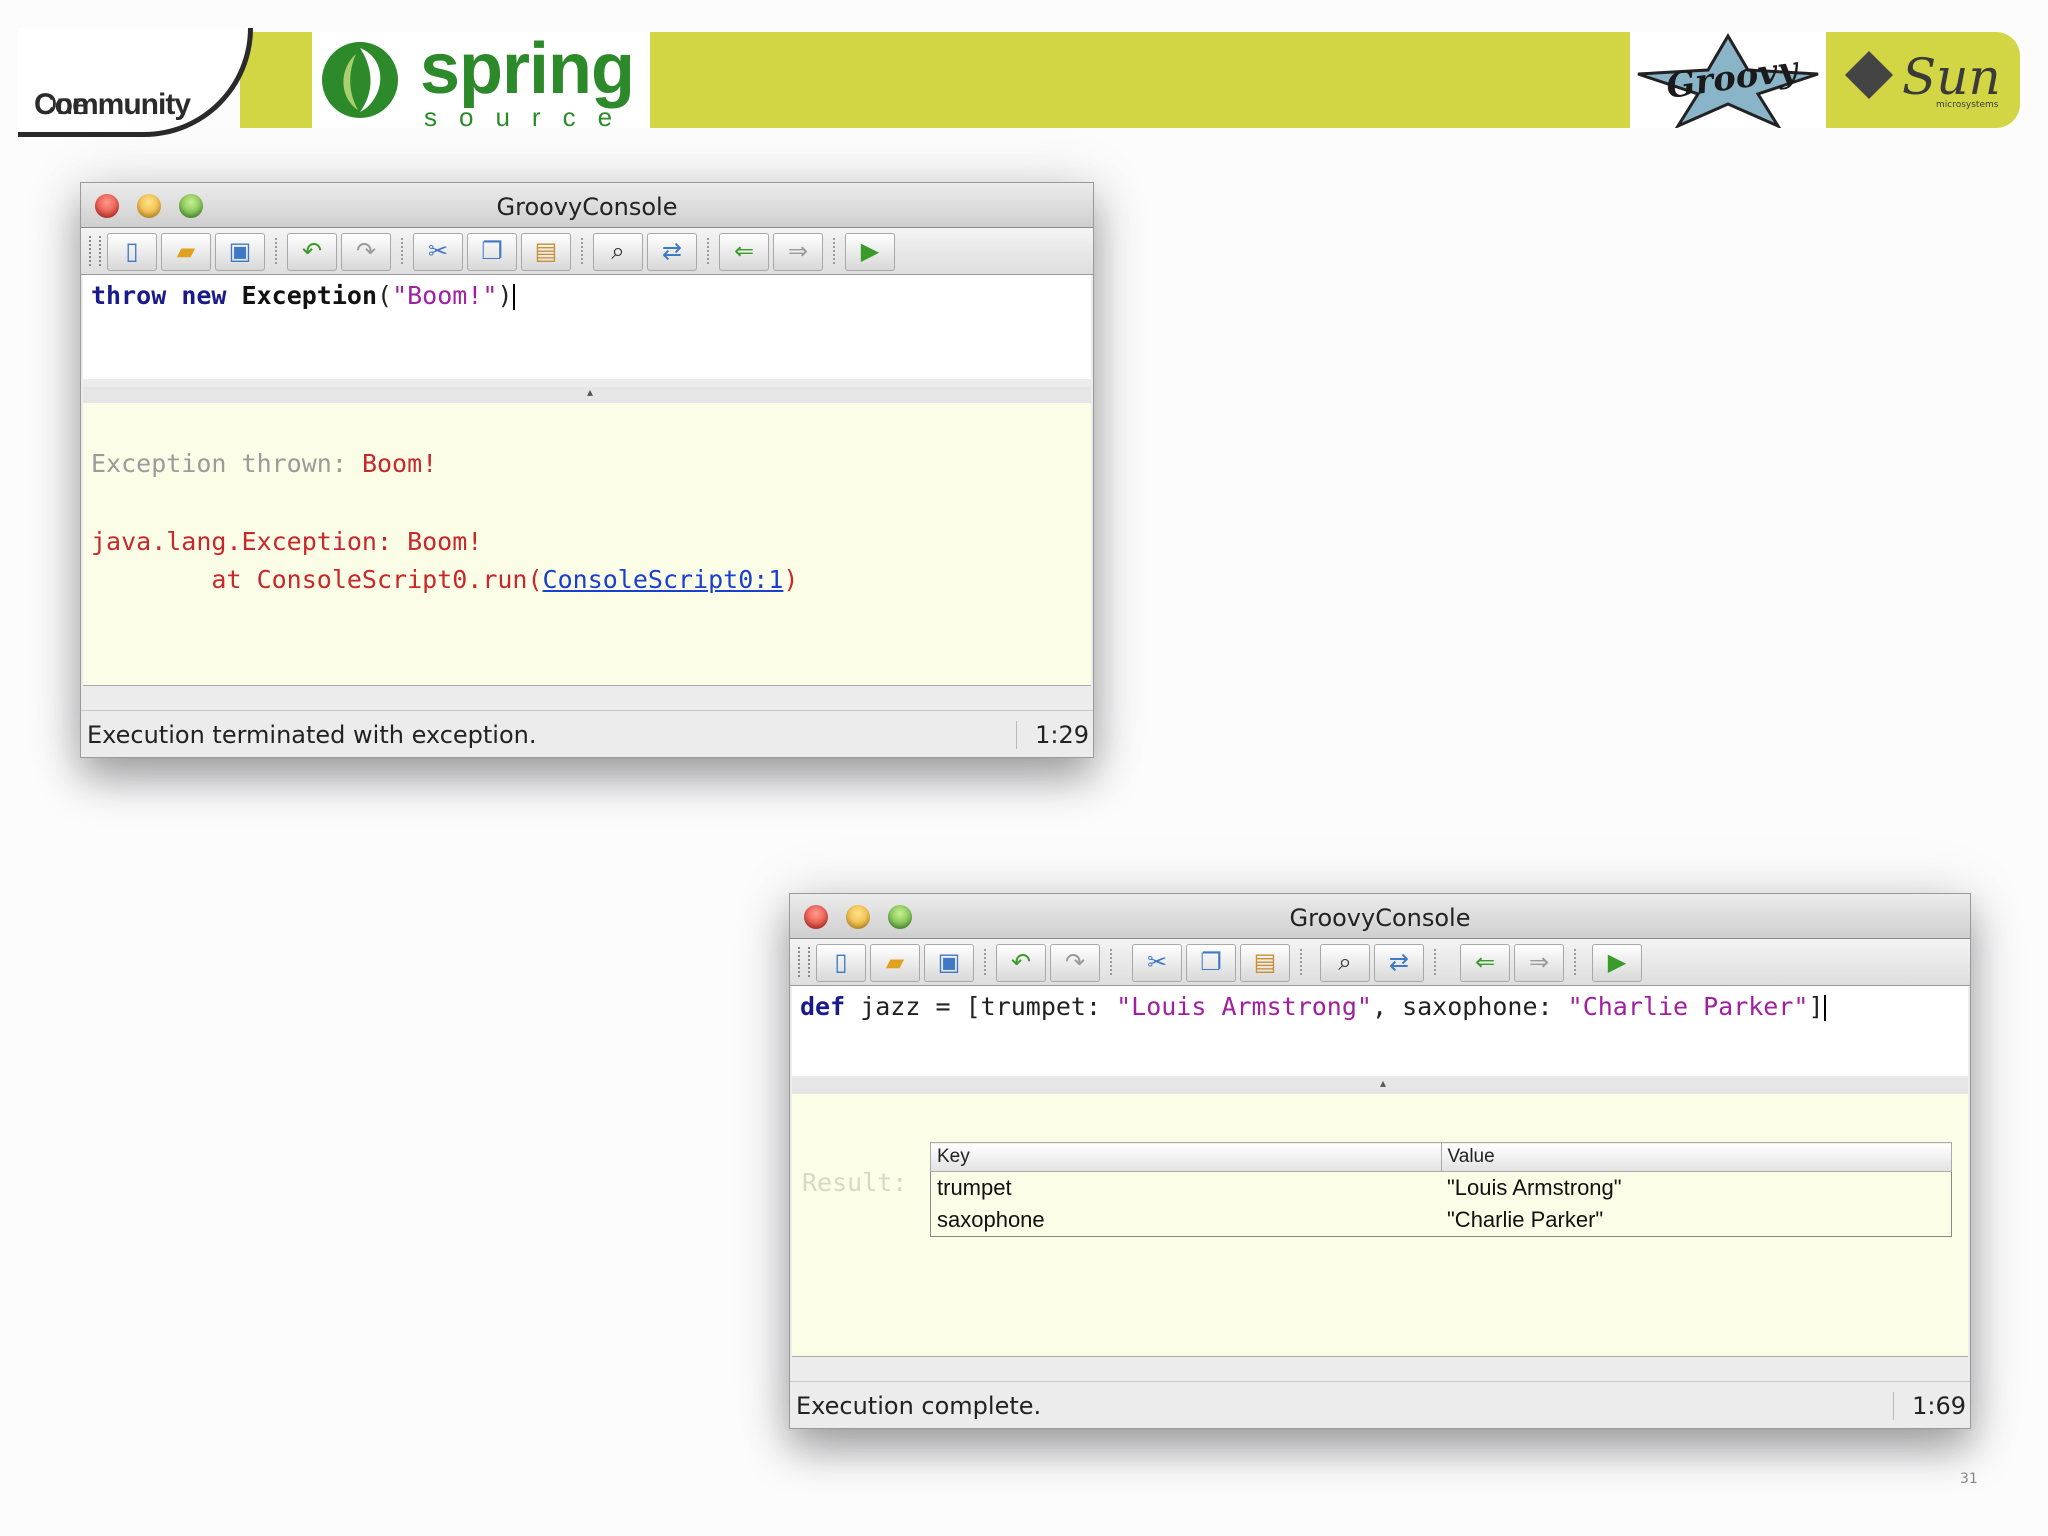 This screenshot has height=1536, width=2048. What do you see at coordinates (974, 1187) in the screenshot?
I see `table-cell: trumpet` at bounding box center [974, 1187].